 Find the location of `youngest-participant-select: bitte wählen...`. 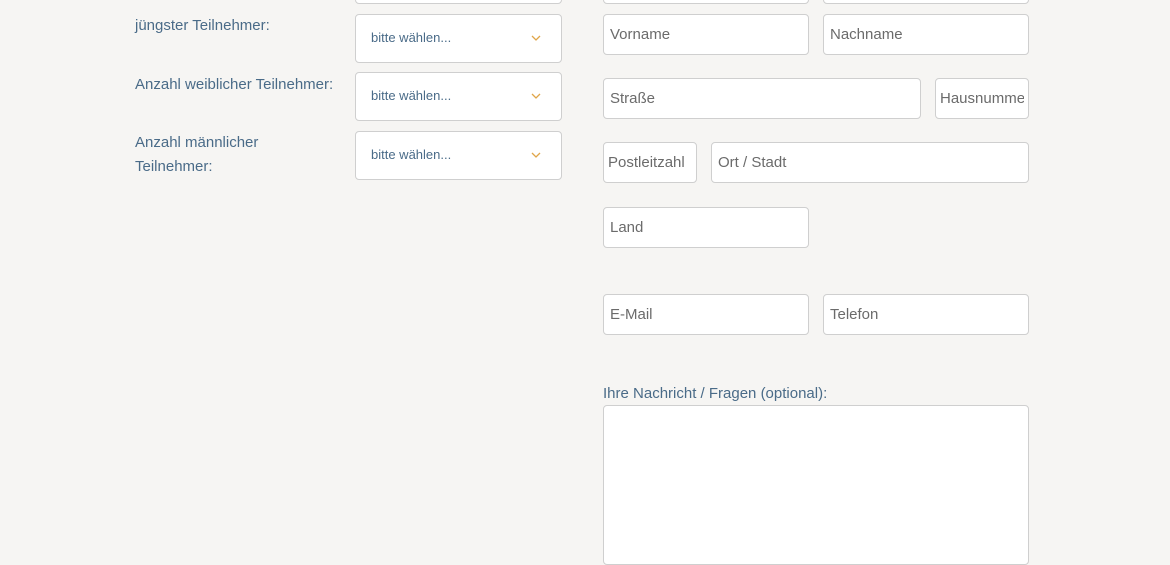

youngest-participant-select: bitte wählen... is located at coordinates (458, 38).